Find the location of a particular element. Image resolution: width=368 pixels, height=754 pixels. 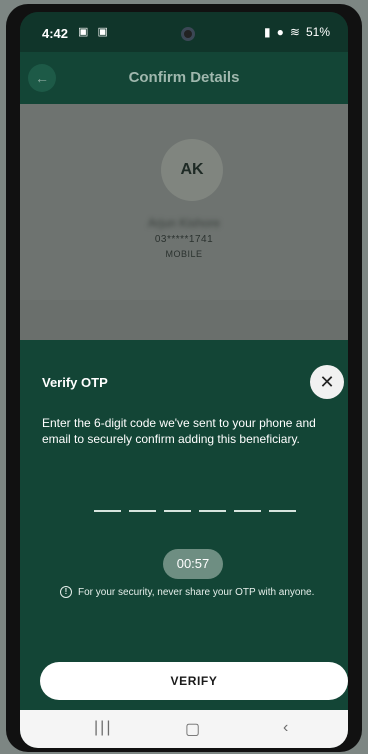

location-icon: ● is located at coordinates (280, 32).